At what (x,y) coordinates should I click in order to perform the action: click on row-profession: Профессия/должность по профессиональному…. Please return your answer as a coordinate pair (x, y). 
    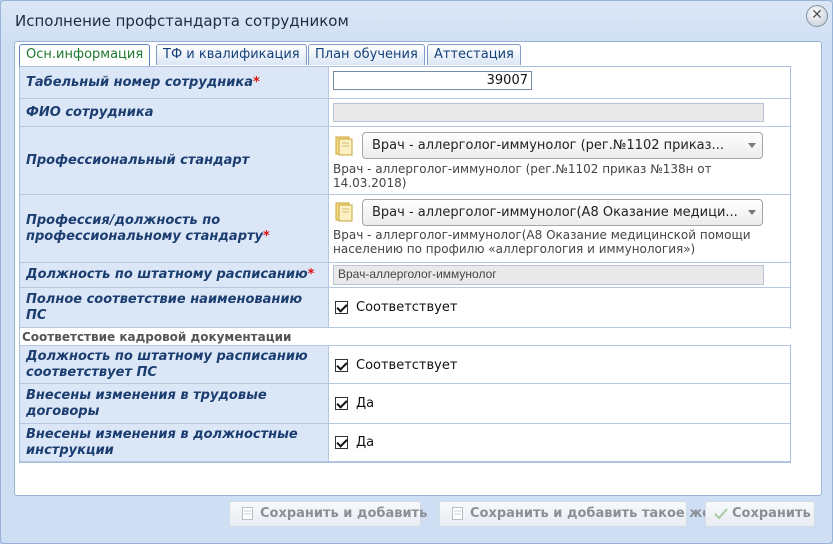
    Looking at the image, I should click on (405, 229).